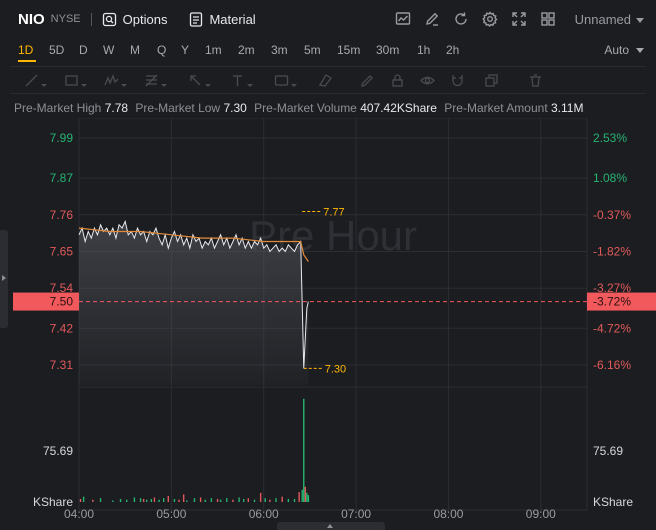 The width and height of the screenshot is (656, 530). I want to click on interval-label: 1h, so click(424, 50).